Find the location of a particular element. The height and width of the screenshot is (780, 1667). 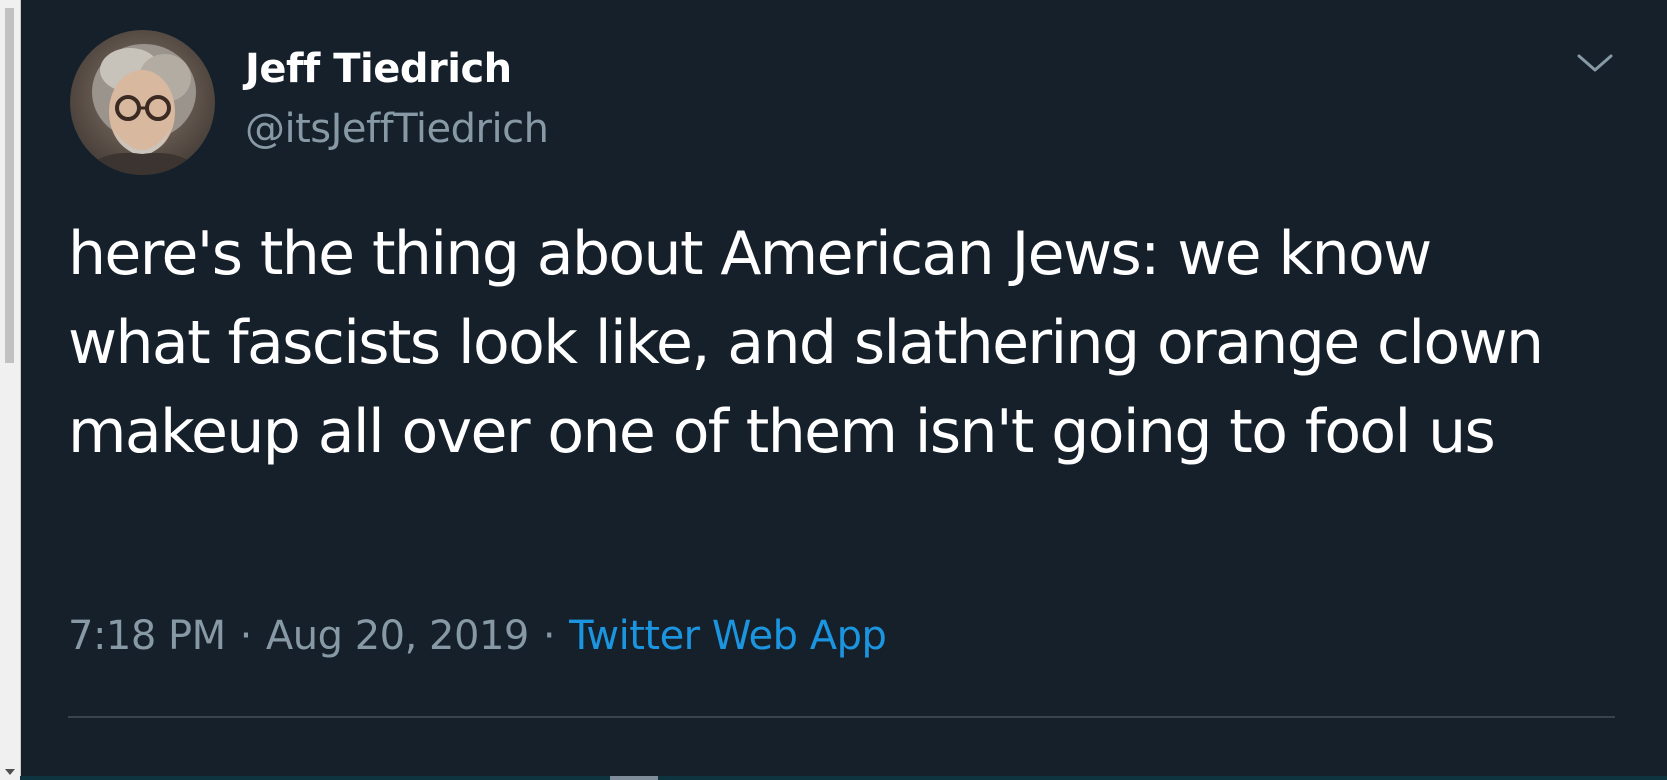

tweet-metadata: 7:18 PM · Aug 20, 2019 · Twitter Web App is located at coordinates (477, 636).